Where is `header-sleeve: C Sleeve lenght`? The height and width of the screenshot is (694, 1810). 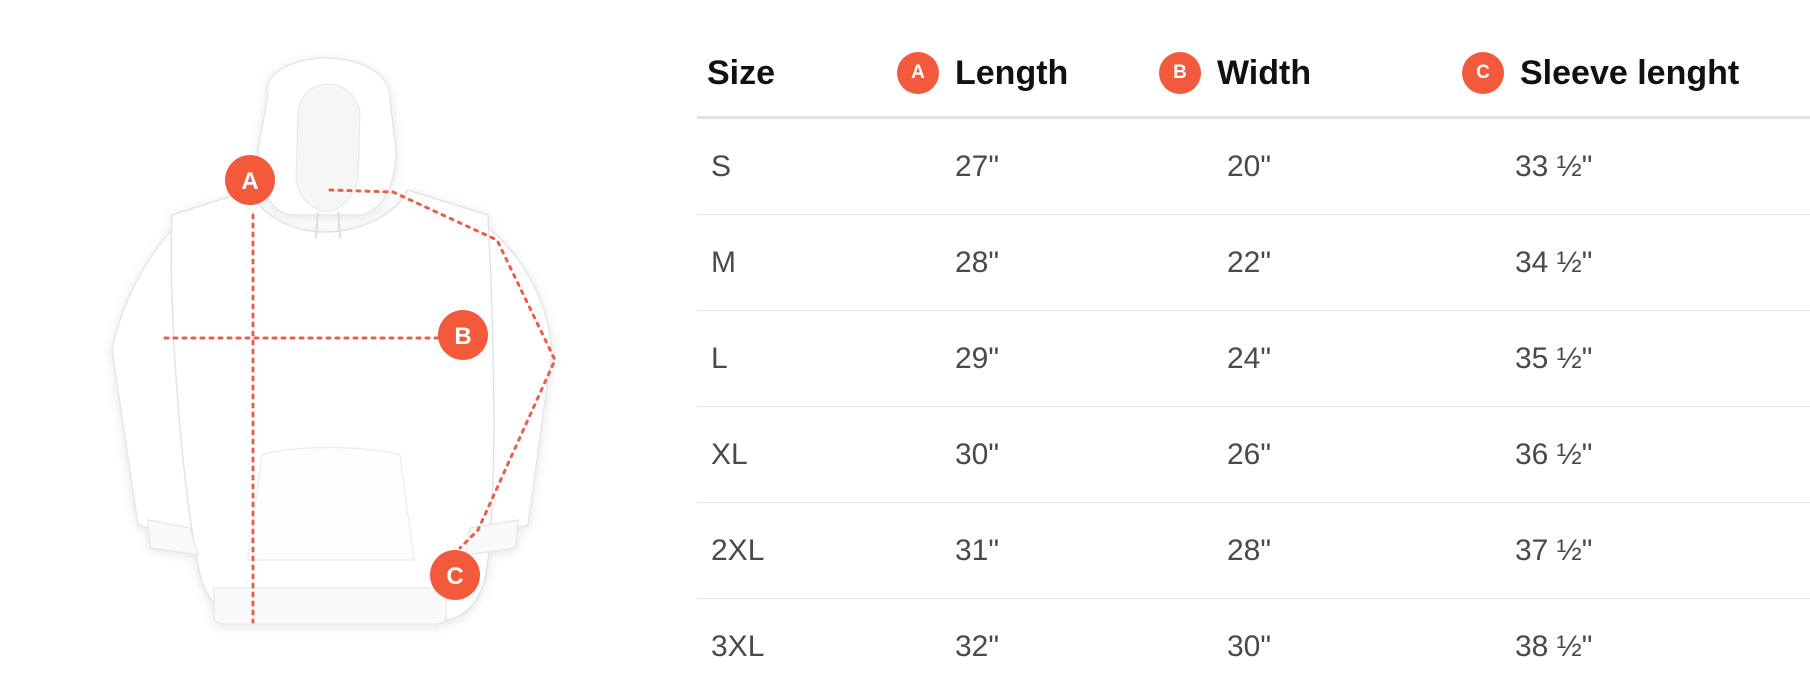
header-sleeve: C Sleeve lenght is located at coordinates (1600, 73).